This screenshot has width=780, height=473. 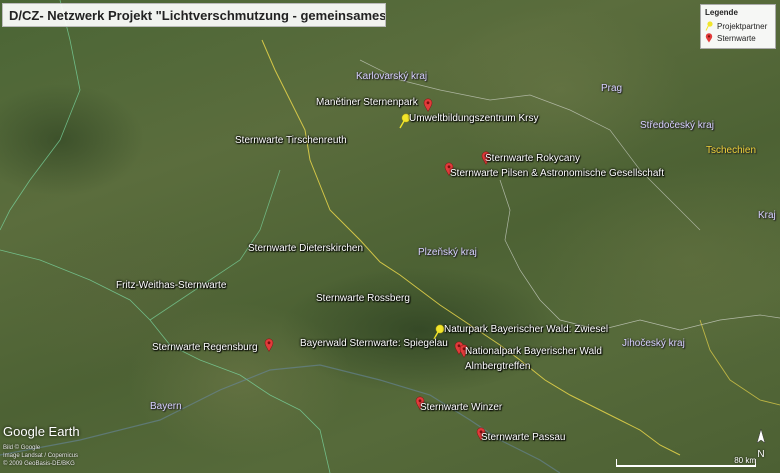 I want to click on legend-panel: Legende Projektpartner Sternwarte, so click(x=738, y=26).